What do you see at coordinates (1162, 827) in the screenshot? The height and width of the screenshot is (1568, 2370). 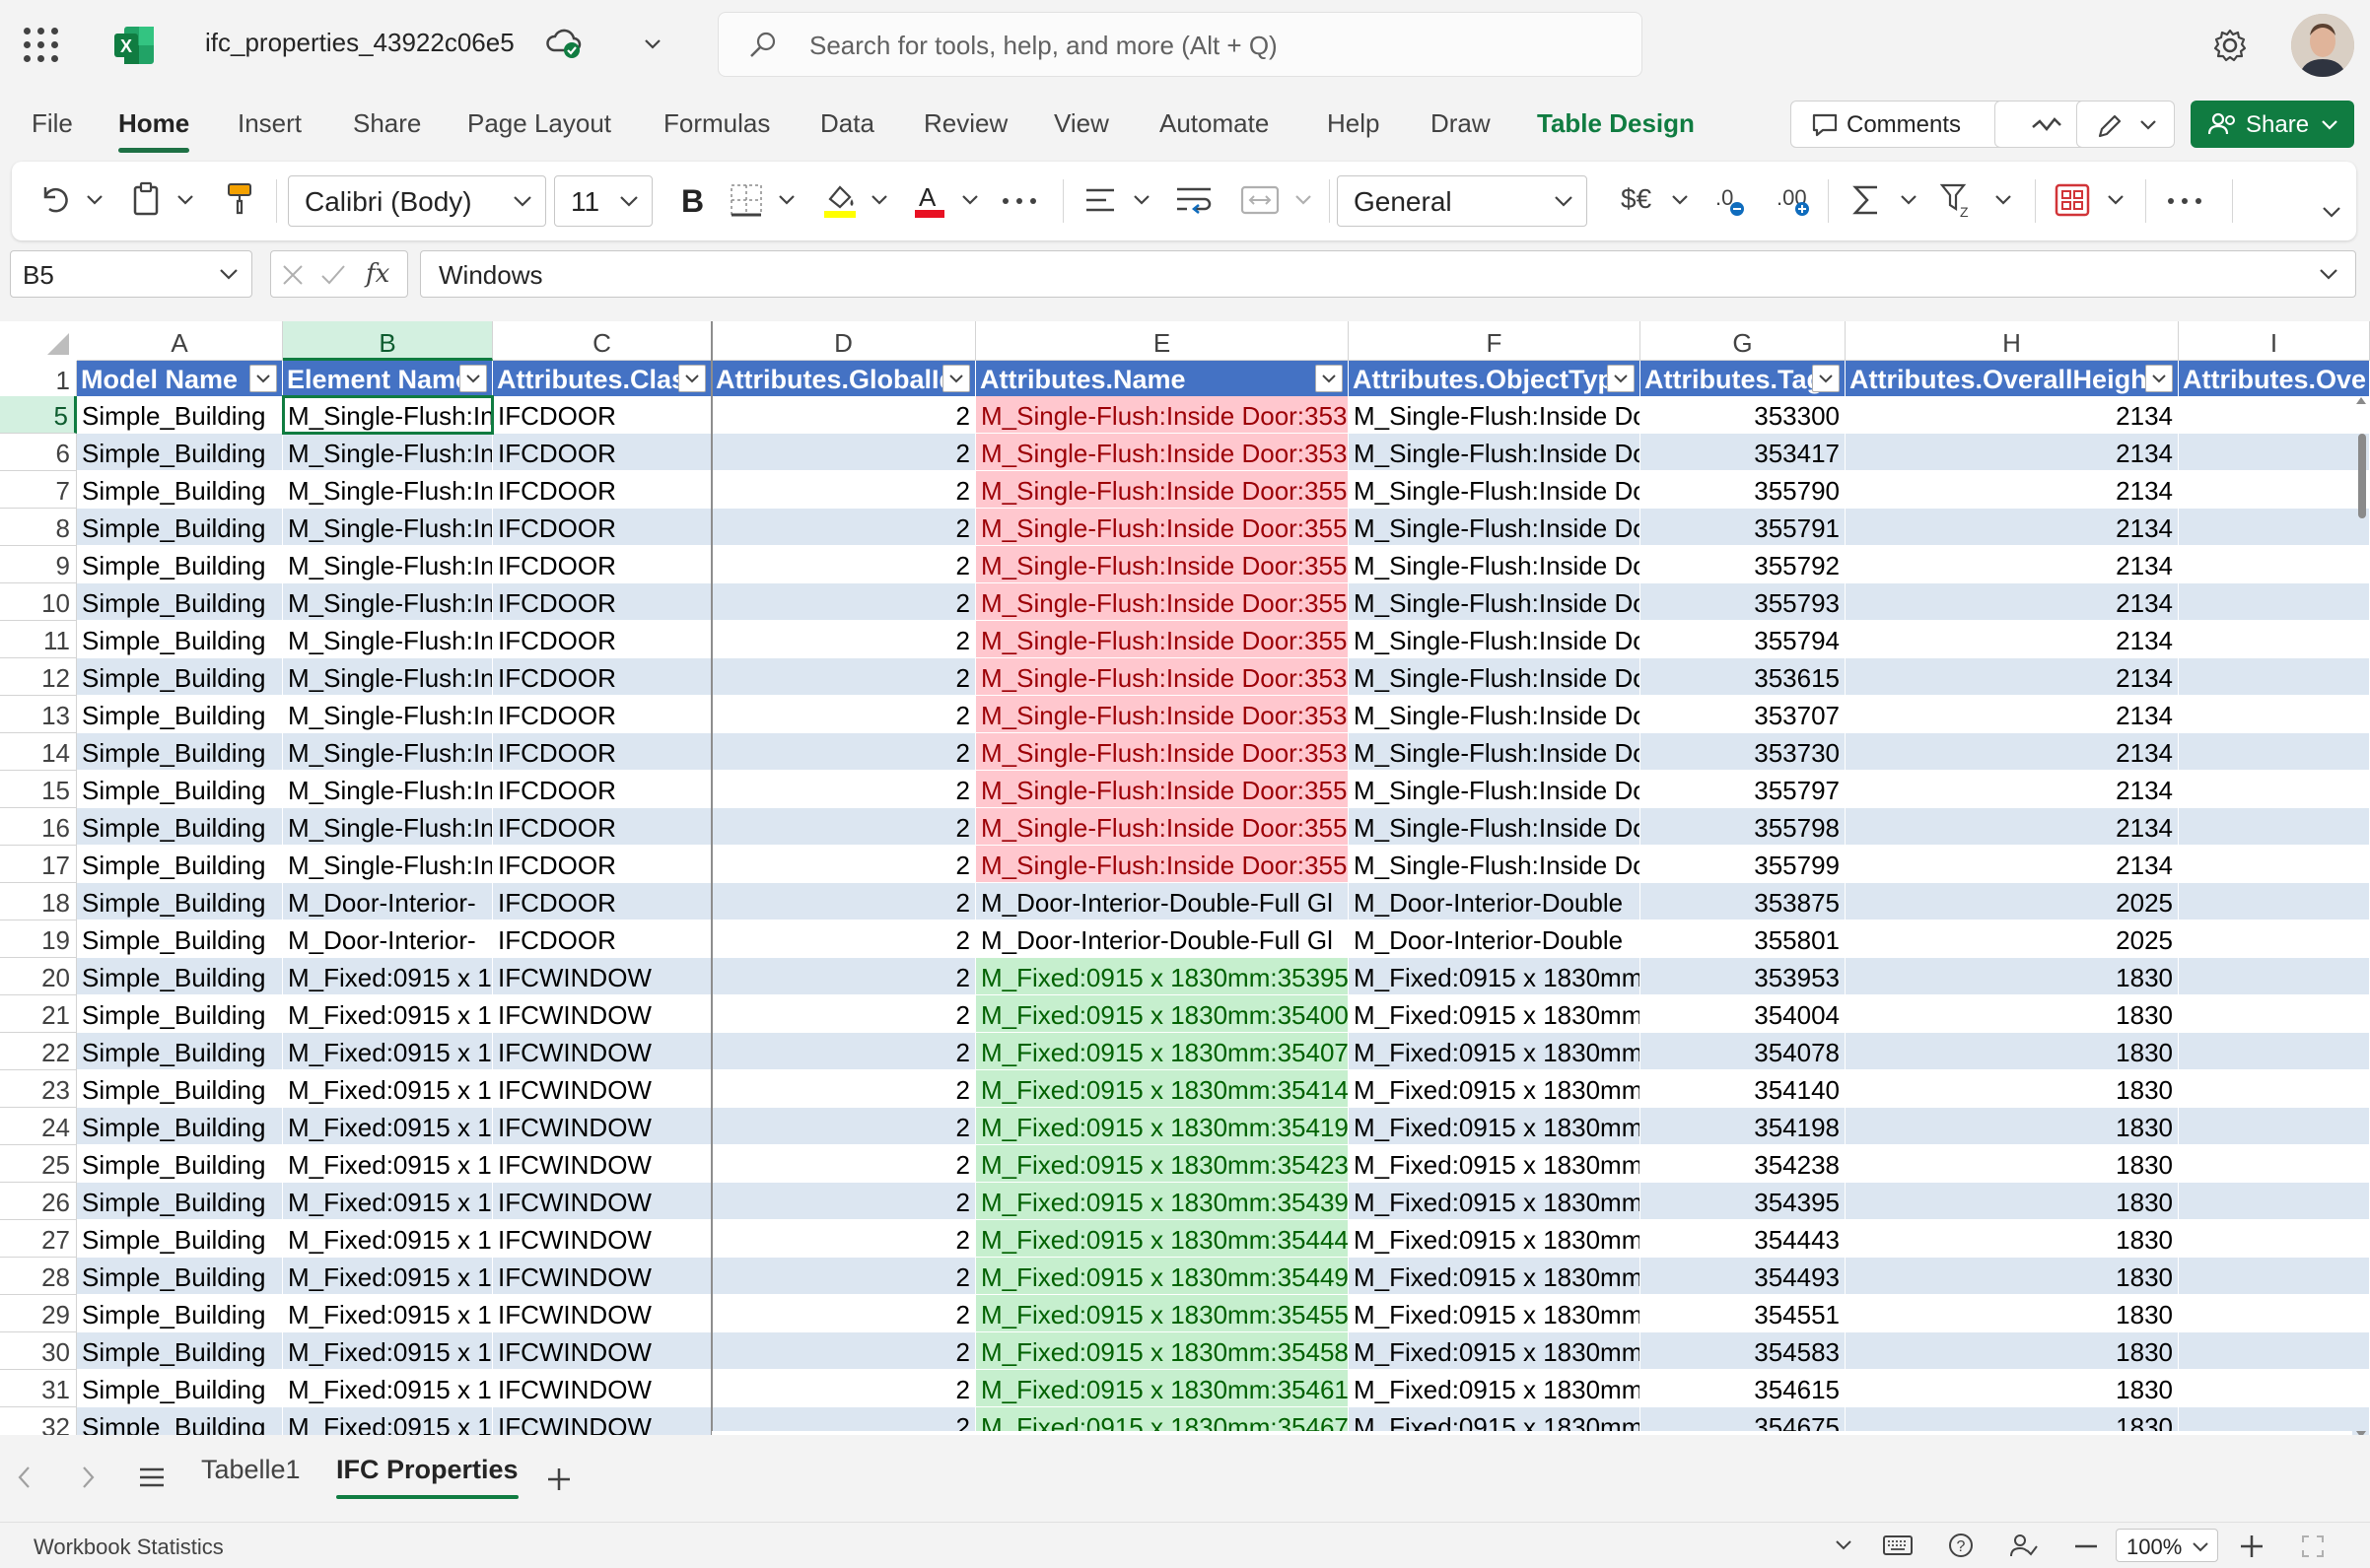 I see `table-cell: M_Single-Flush:Inside Door:355798` at bounding box center [1162, 827].